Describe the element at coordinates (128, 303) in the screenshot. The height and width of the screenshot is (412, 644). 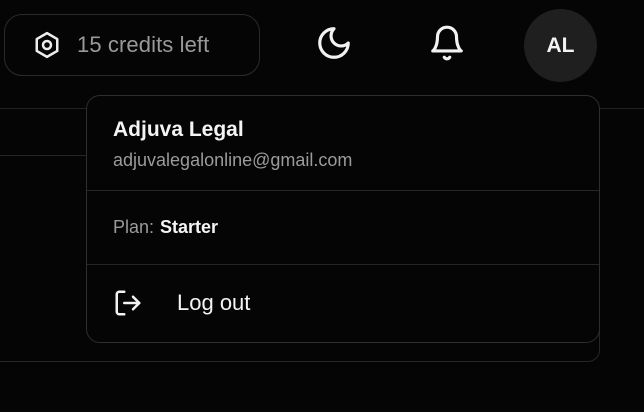
I see `log-out-icon` at that location.